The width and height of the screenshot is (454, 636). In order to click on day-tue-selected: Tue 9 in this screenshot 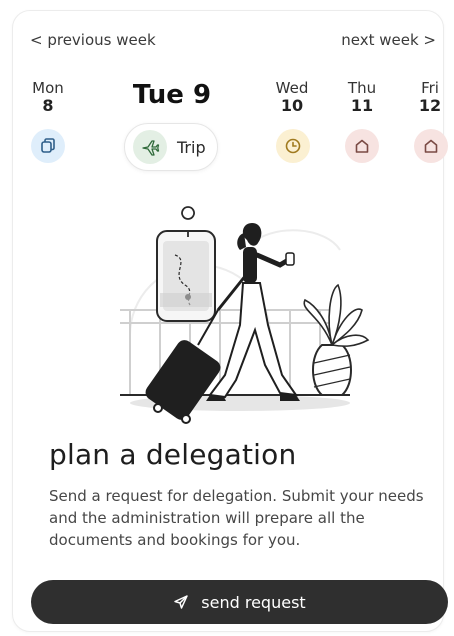, I will do `click(172, 95)`.